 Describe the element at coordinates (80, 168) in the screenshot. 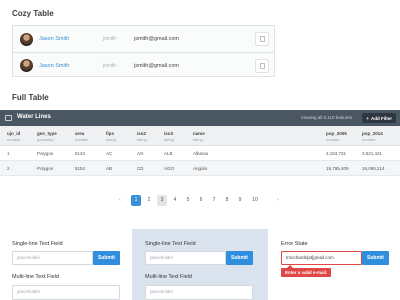

I see `table-cell: 5154` at that location.